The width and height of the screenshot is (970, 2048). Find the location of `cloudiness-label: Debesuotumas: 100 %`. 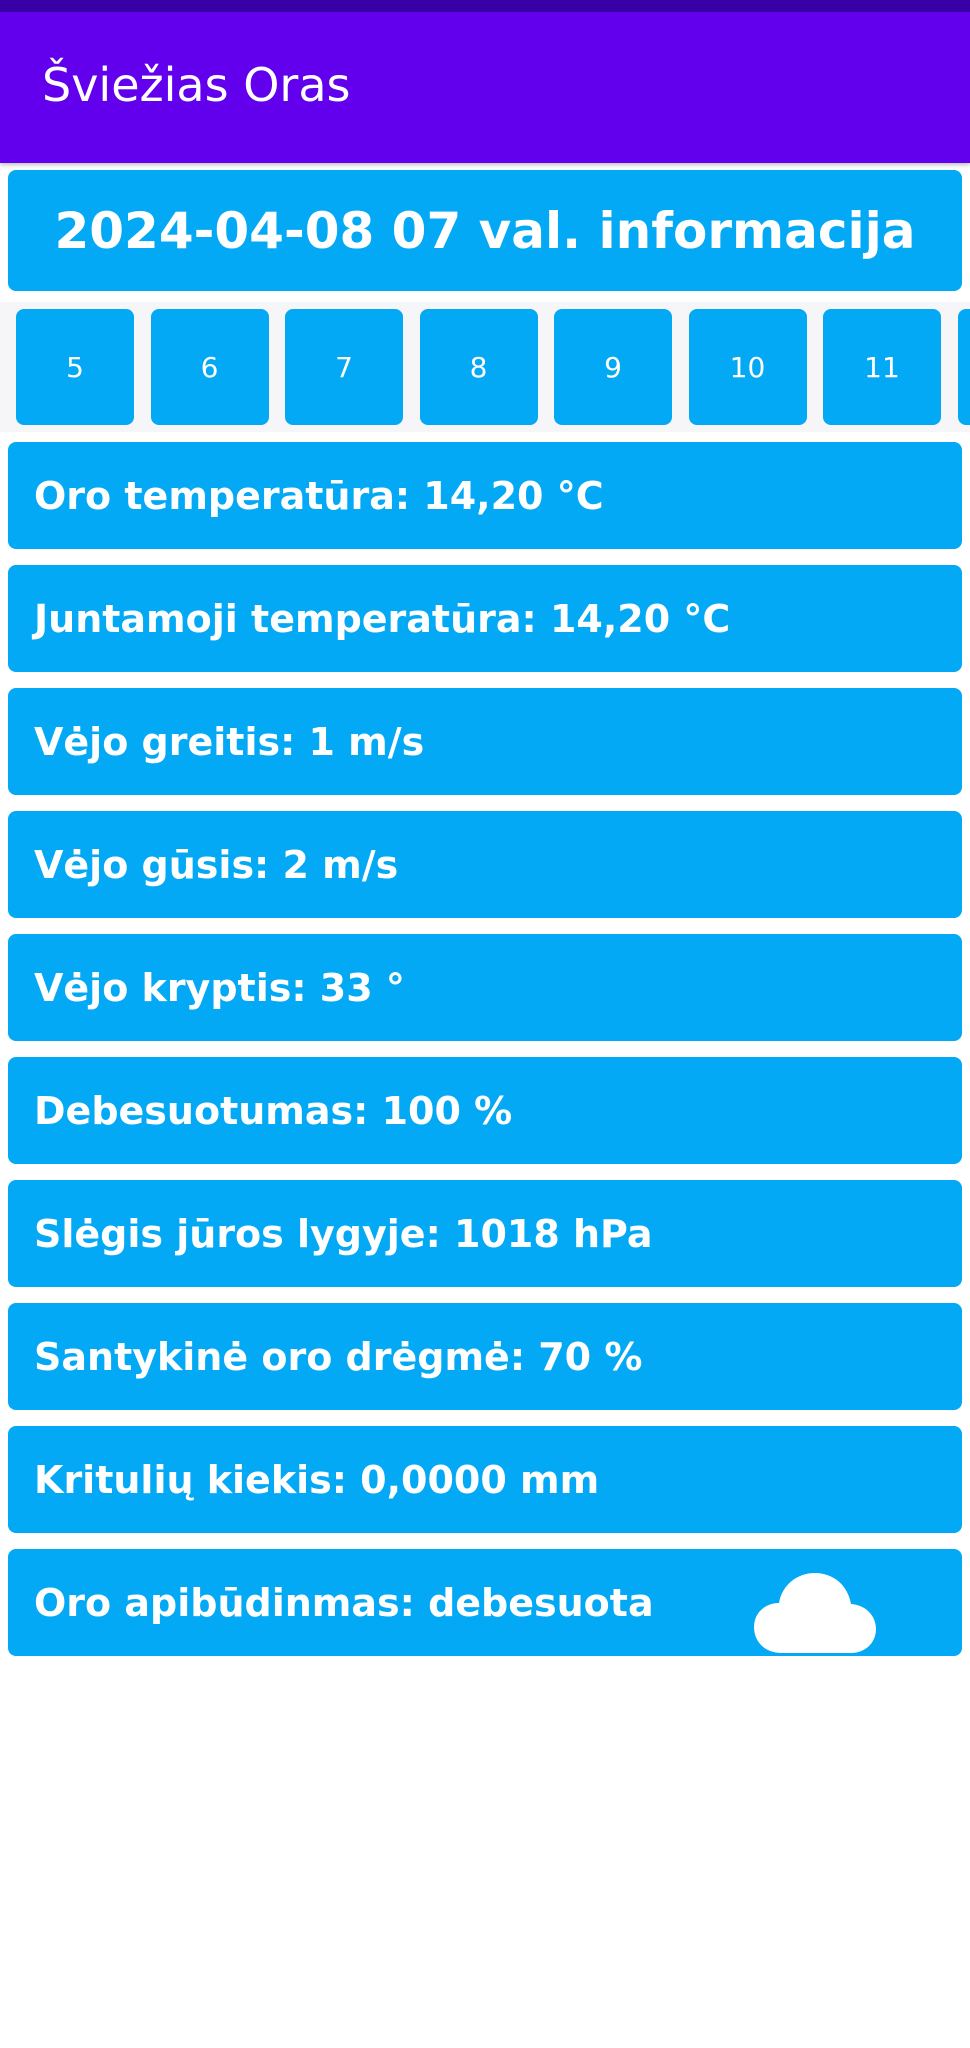

cloudiness-label: Debesuotumas: 100 % is located at coordinates (273, 1110).